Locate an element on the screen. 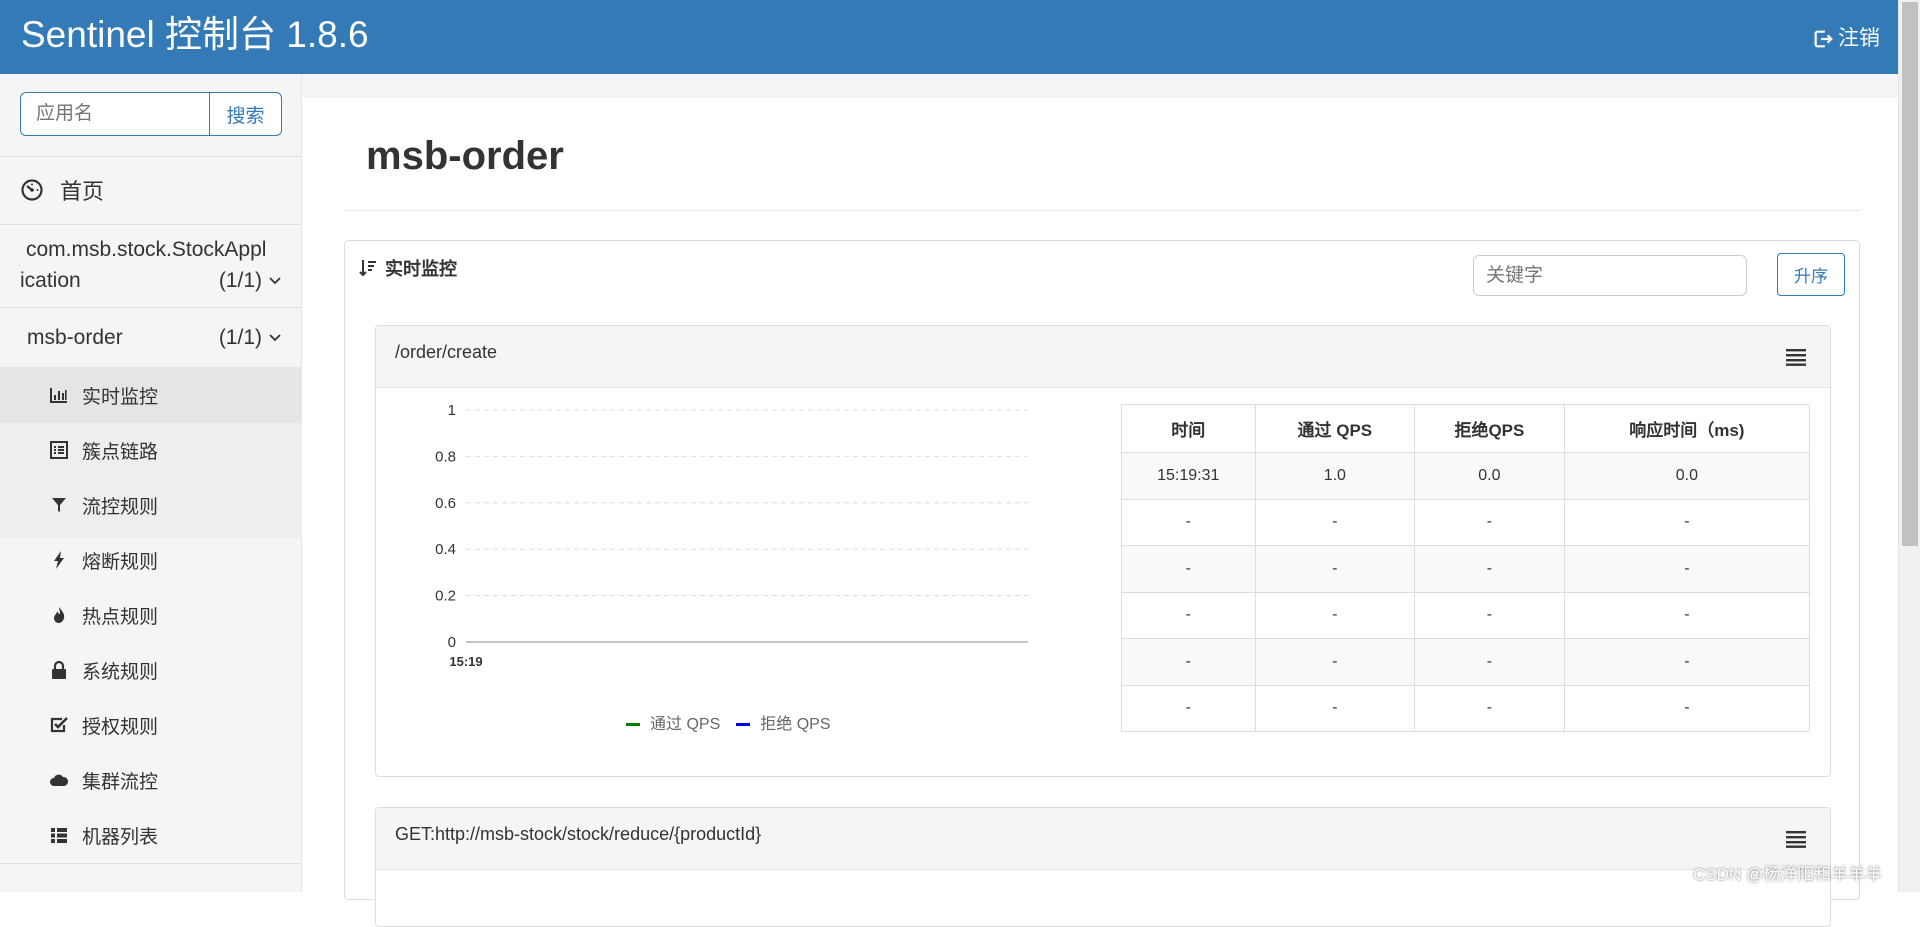  menu-label: 熔断规则 is located at coordinates (120, 562).